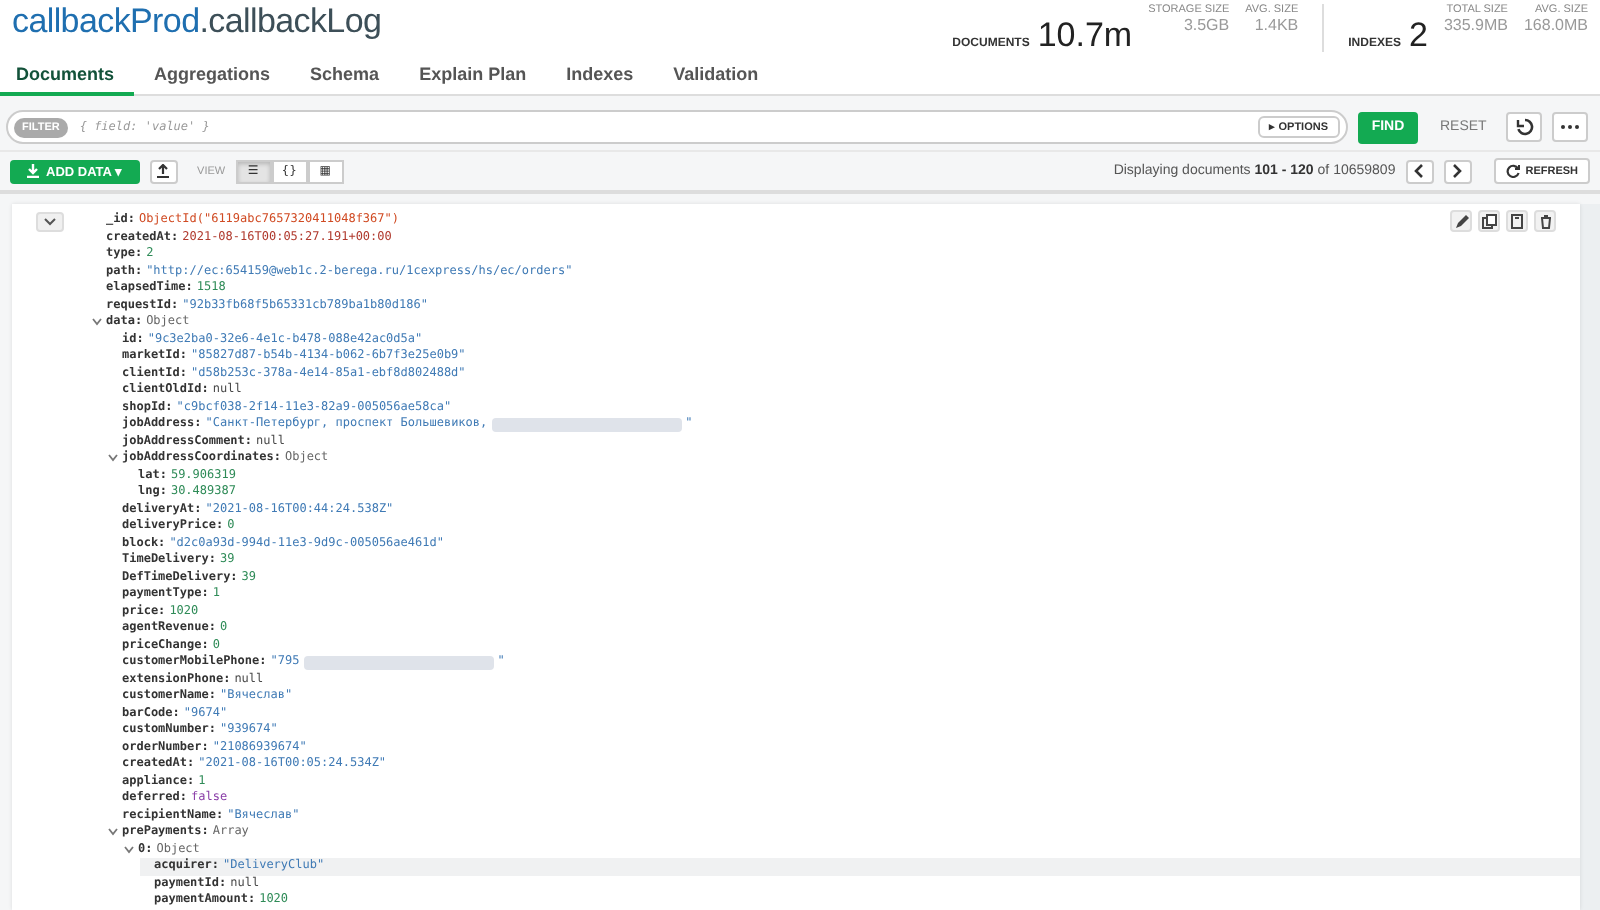 This screenshot has height=910, width=1600. I want to click on stat-value: 335.9MB, so click(1475, 25).